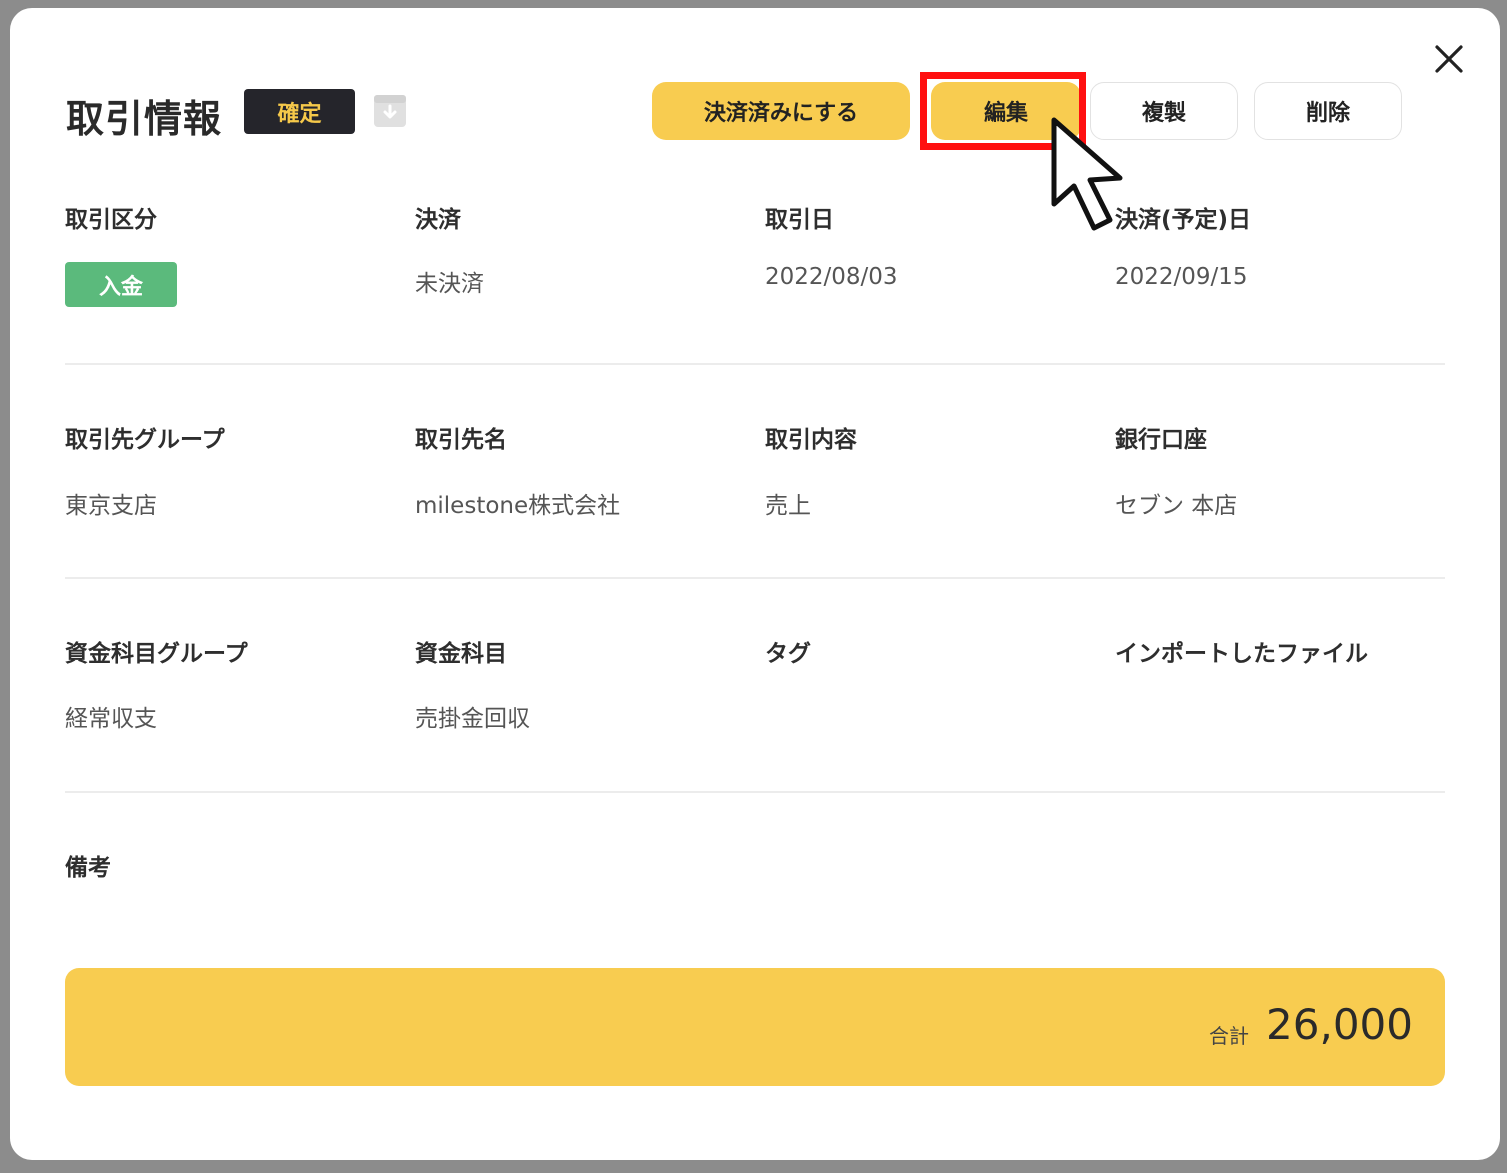 This screenshot has width=1507, height=1173. What do you see at coordinates (1006, 111) in the screenshot?
I see `edit-button: 編集` at bounding box center [1006, 111].